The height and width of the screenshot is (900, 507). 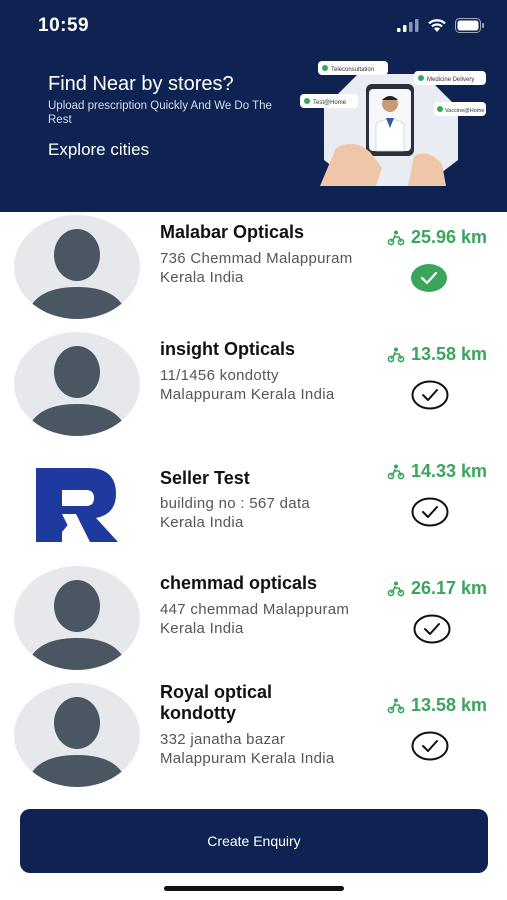 What do you see at coordinates (448, 588) in the screenshot?
I see `store-distance-value: 26.17 km` at bounding box center [448, 588].